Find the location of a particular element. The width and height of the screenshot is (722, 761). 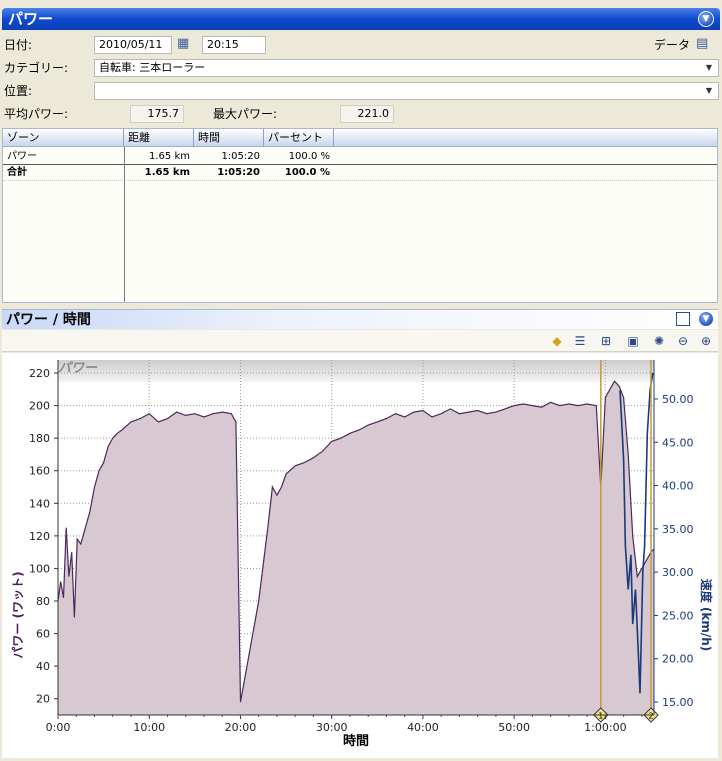

location-label: 位置: is located at coordinates (18, 91).